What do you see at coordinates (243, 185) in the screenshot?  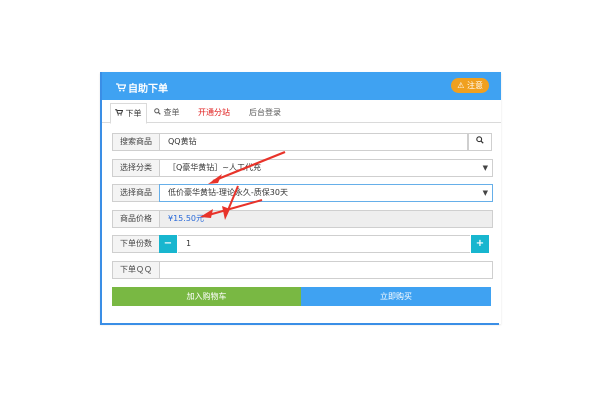 I see `annotation-arrows` at bounding box center [243, 185].